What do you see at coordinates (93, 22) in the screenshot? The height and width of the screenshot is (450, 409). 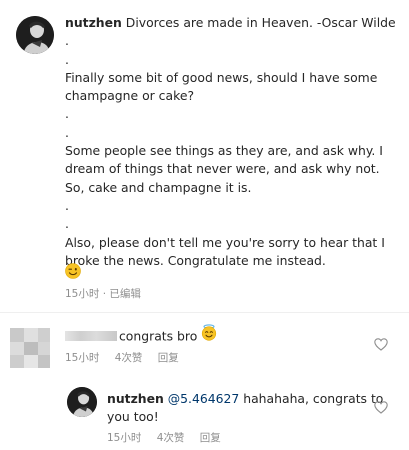 I see `post-author-username: nutzhen` at bounding box center [93, 22].